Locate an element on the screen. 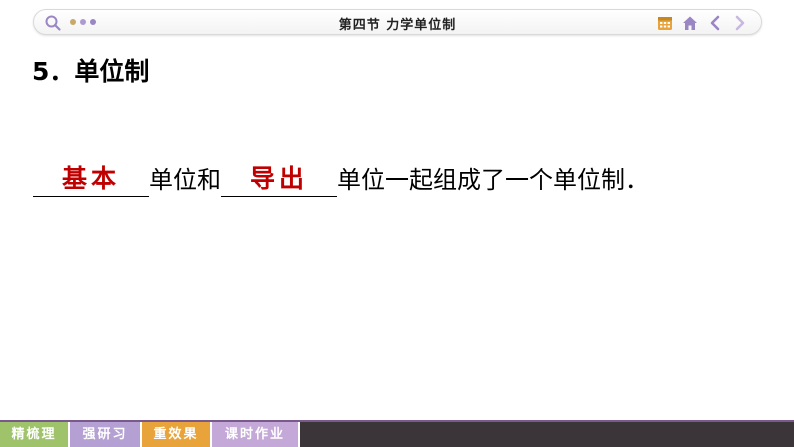  calendar-icon is located at coordinates (665, 23).